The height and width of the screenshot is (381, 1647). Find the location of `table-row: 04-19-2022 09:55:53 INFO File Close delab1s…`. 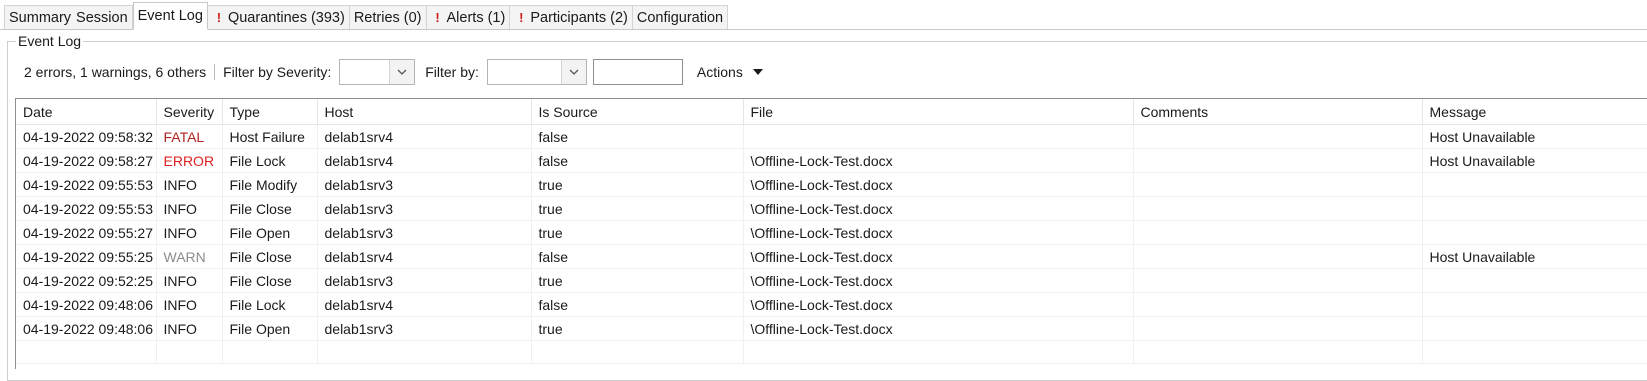

table-row: 04-19-2022 09:55:53 INFO File Close delab1s… is located at coordinates (831, 208).